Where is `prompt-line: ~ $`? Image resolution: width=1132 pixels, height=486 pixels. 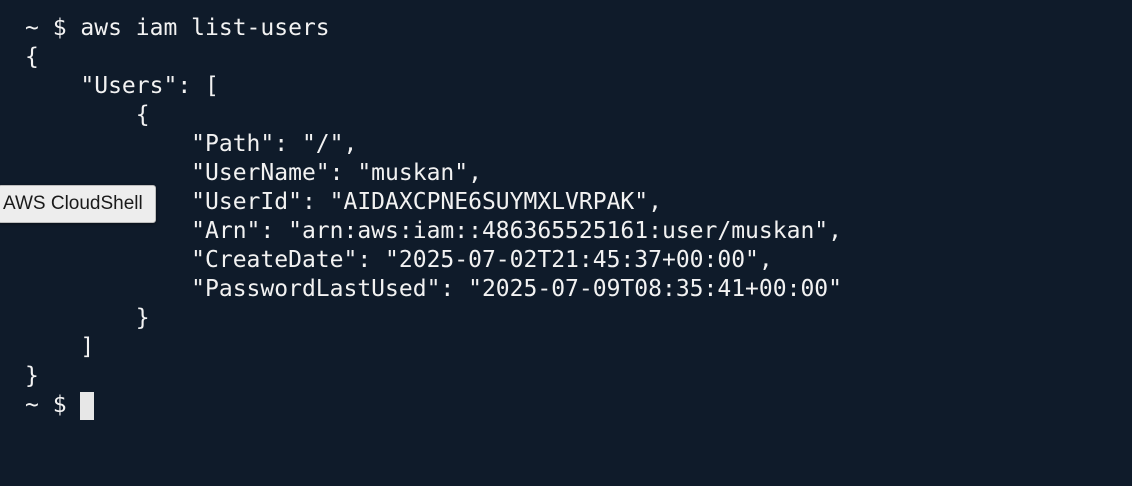 prompt-line: ~ $ is located at coordinates (578, 405).